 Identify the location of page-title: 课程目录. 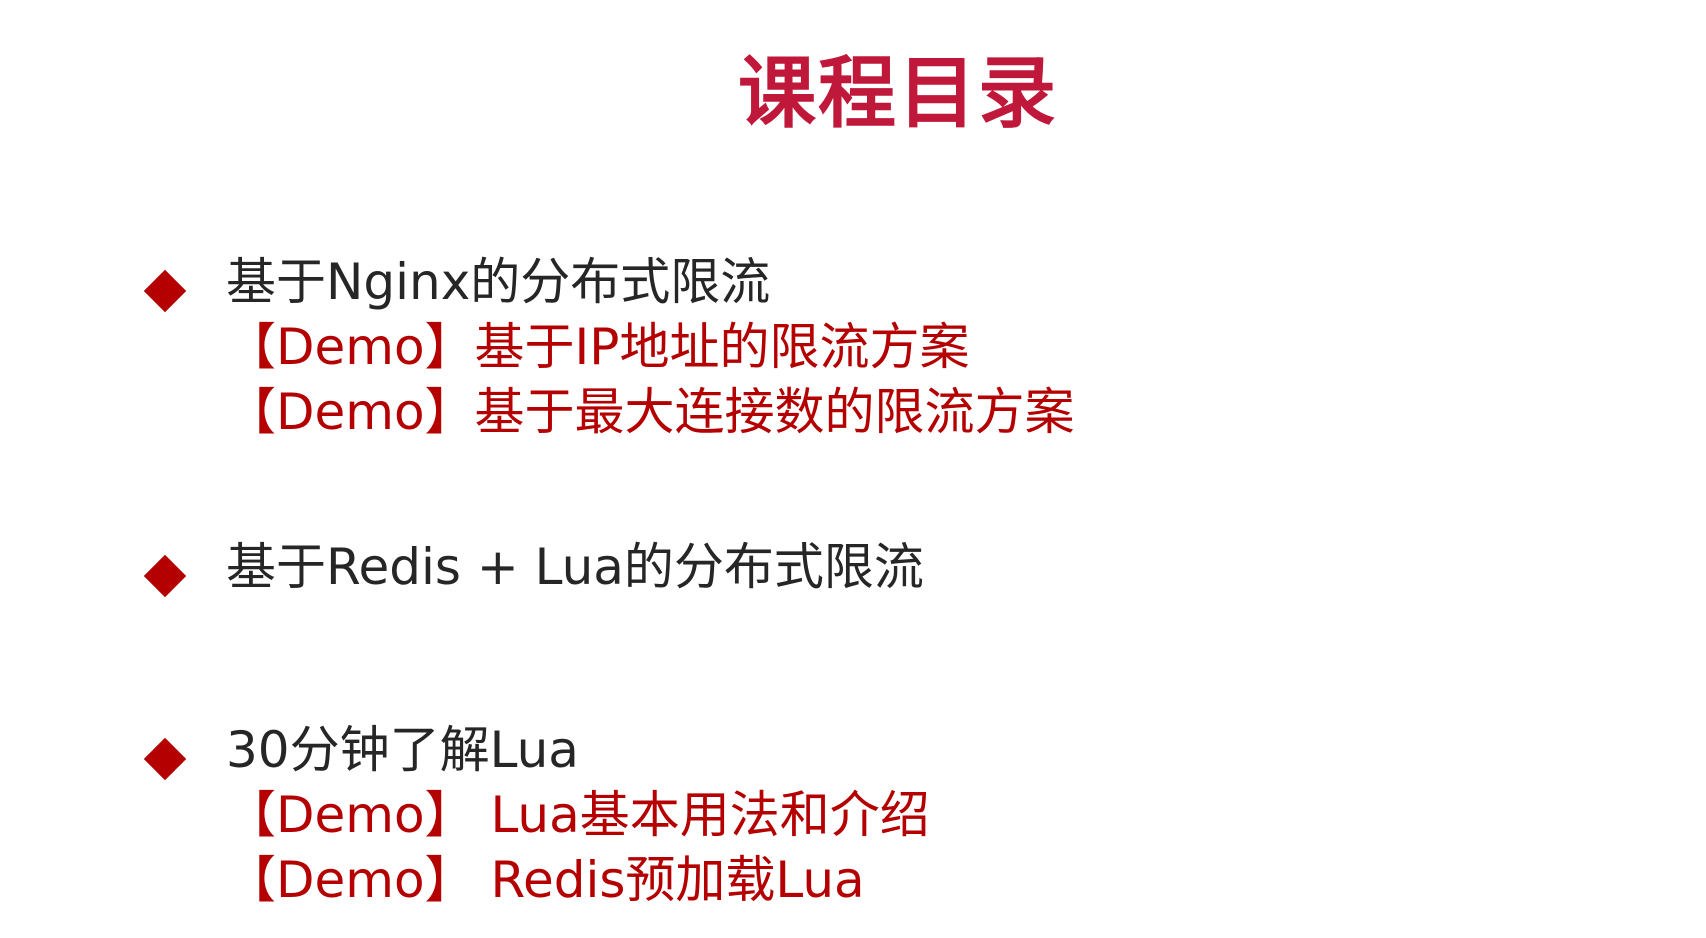
(897, 94).